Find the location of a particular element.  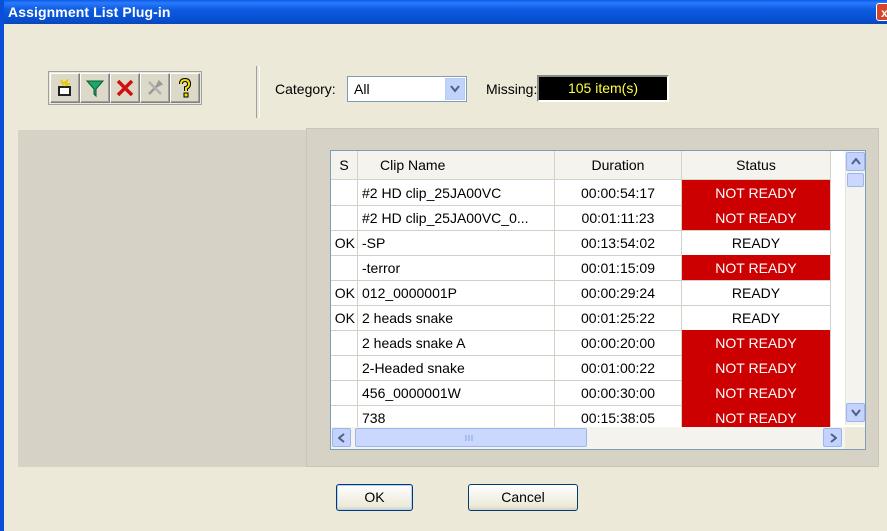

table-row: #2 HD clip_25JA00VC 00:00:54:17 NOT READY is located at coordinates (581, 193).